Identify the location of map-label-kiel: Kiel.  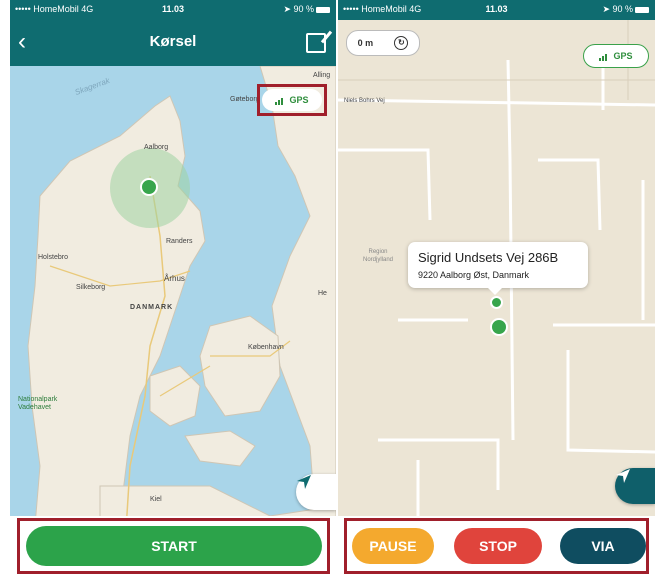
(156, 499).